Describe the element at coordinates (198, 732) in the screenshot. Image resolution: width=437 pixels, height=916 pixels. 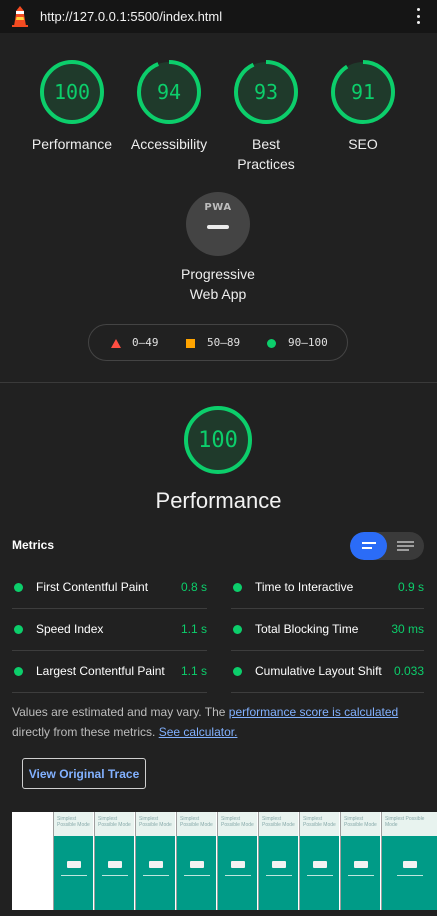
I see `see-calculator-link: See calculator.` at that location.